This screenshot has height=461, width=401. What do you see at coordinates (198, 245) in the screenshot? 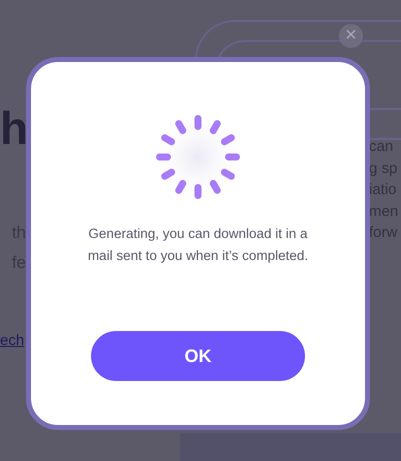
I see `dialog-message: Generating, you can download it in a mail sent to you when it’s completed.` at bounding box center [198, 245].